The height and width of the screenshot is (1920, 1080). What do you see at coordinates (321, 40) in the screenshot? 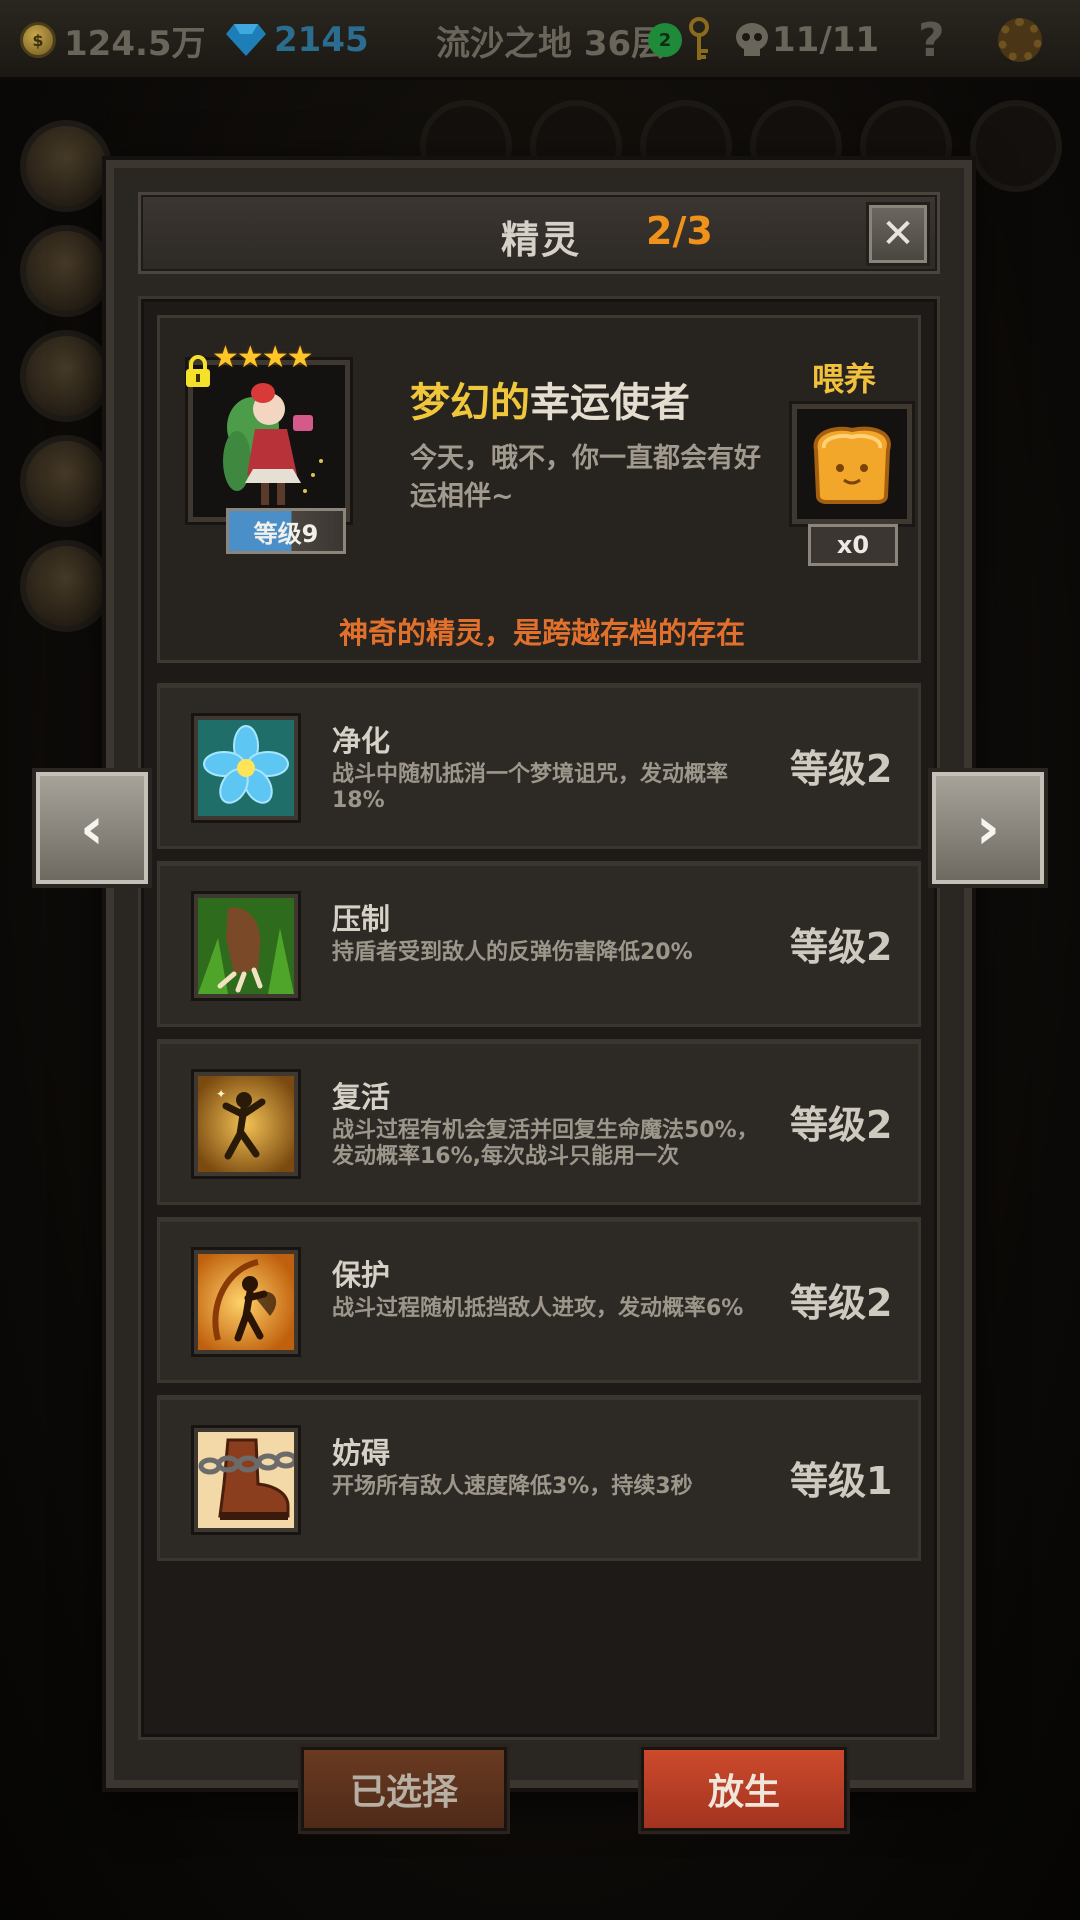
I see `gem-amount: 2145` at bounding box center [321, 40].